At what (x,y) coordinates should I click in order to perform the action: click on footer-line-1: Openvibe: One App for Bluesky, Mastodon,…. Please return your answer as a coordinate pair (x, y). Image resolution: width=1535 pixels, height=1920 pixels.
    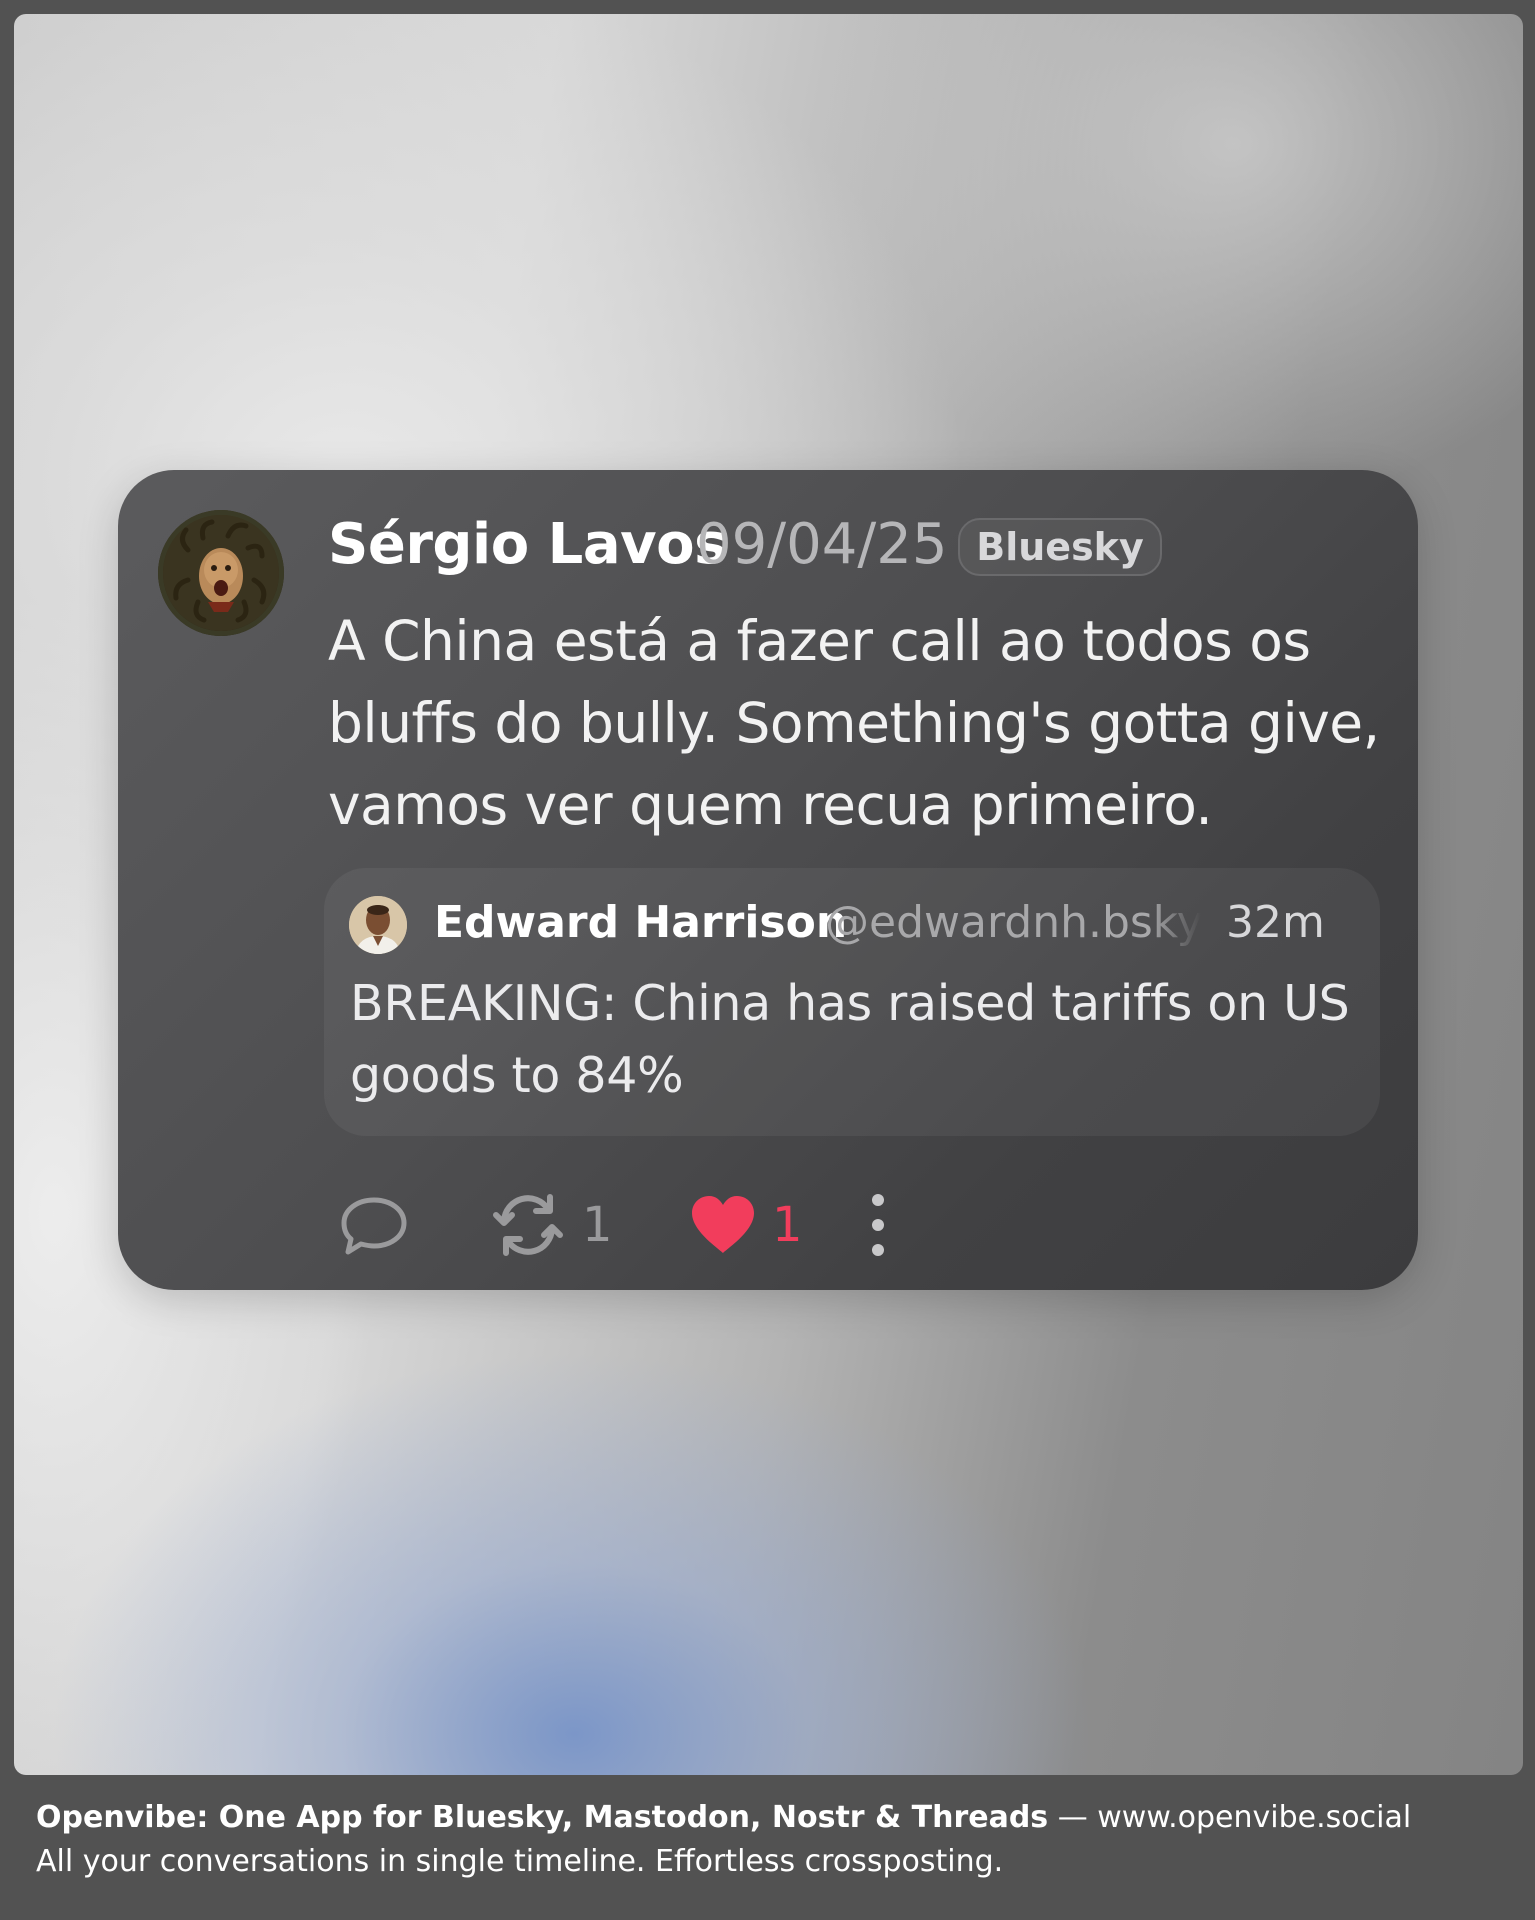
    Looking at the image, I should click on (766, 1818).